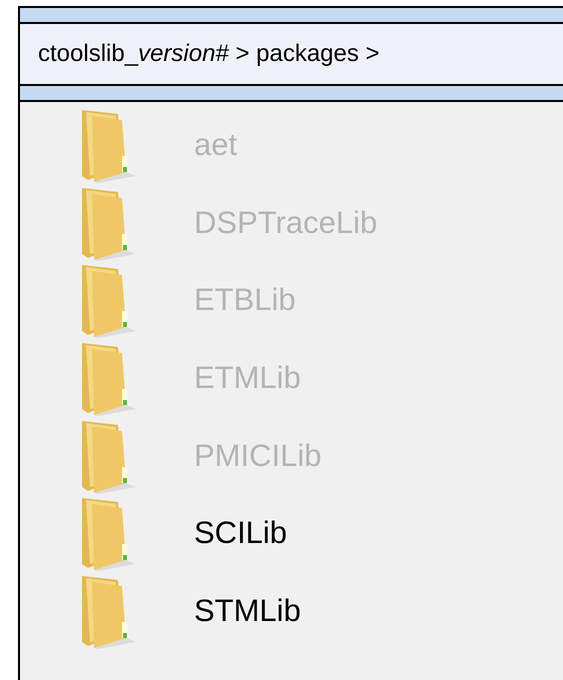 This screenshot has width=563, height=680. What do you see at coordinates (247, 610) in the screenshot?
I see `folder-name: STMLib` at bounding box center [247, 610].